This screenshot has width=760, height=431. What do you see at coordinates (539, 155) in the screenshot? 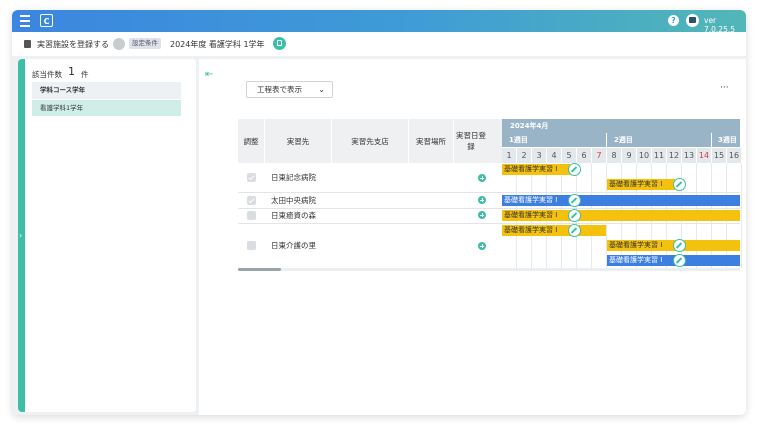
I see `gantt-day: 3` at bounding box center [539, 155].